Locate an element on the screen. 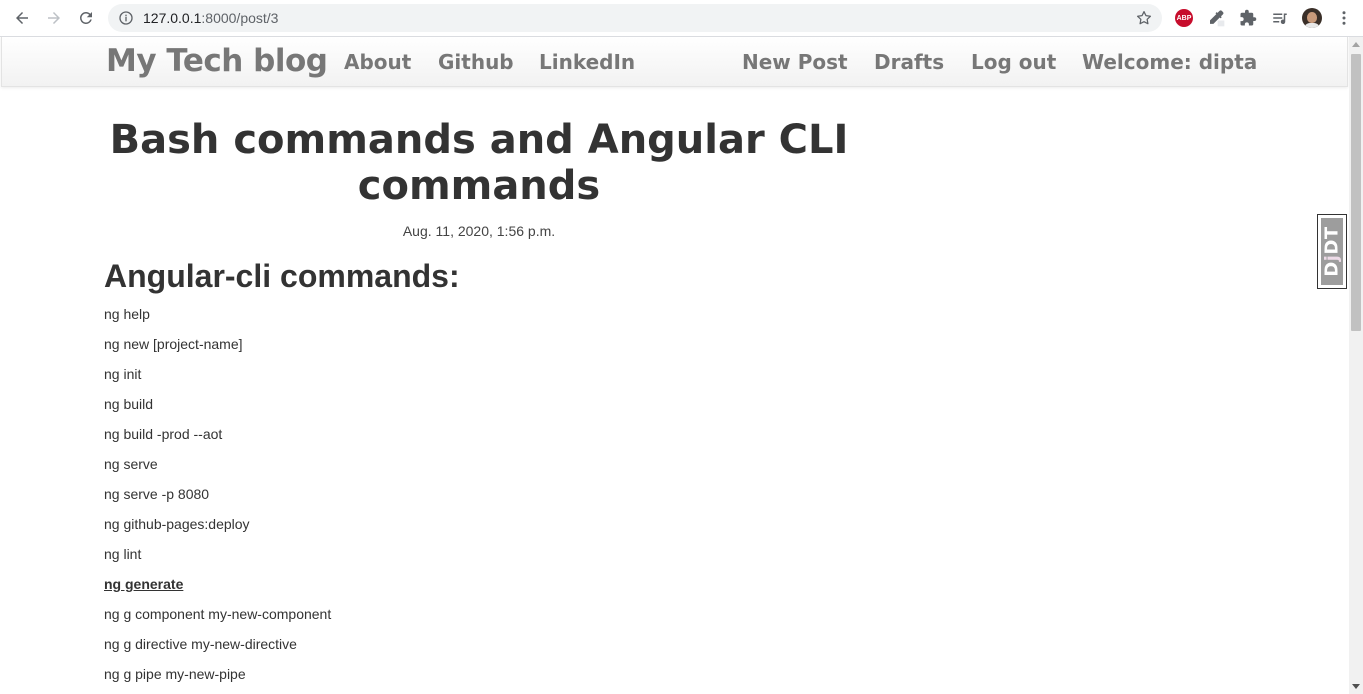 This screenshot has height=694, width=1363. list-item-strong: ng generate is located at coordinates (144, 584).